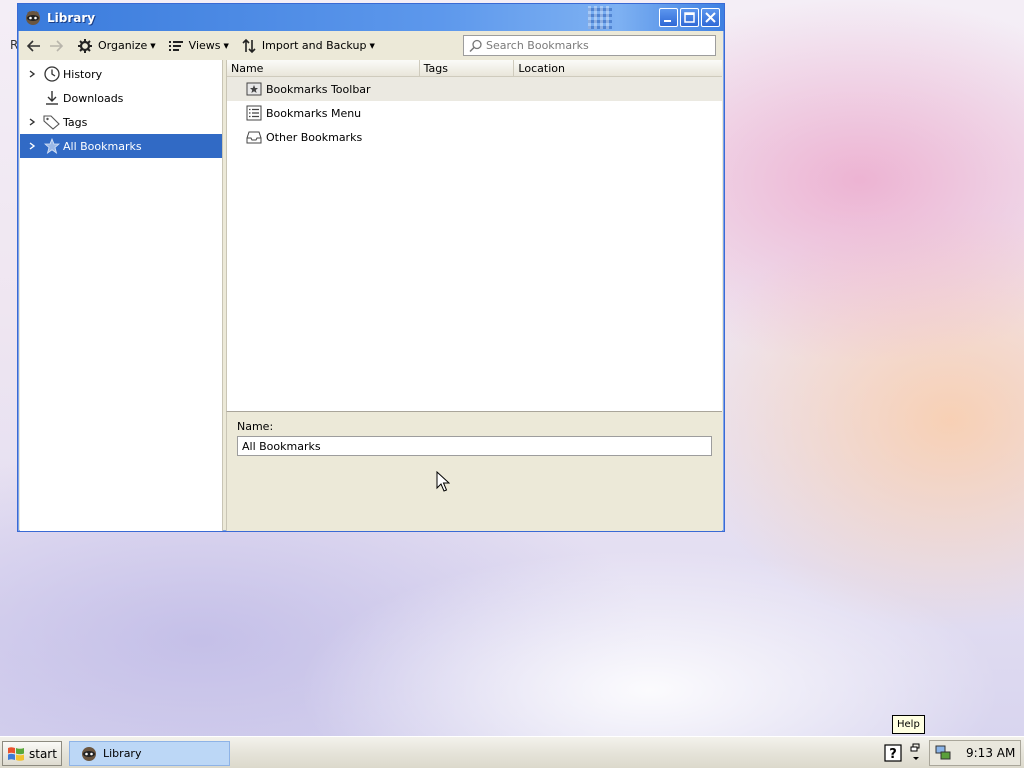  What do you see at coordinates (598, 45) in the screenshot?
I see `search-bookmarks-input` at bounding box center [598, 45].